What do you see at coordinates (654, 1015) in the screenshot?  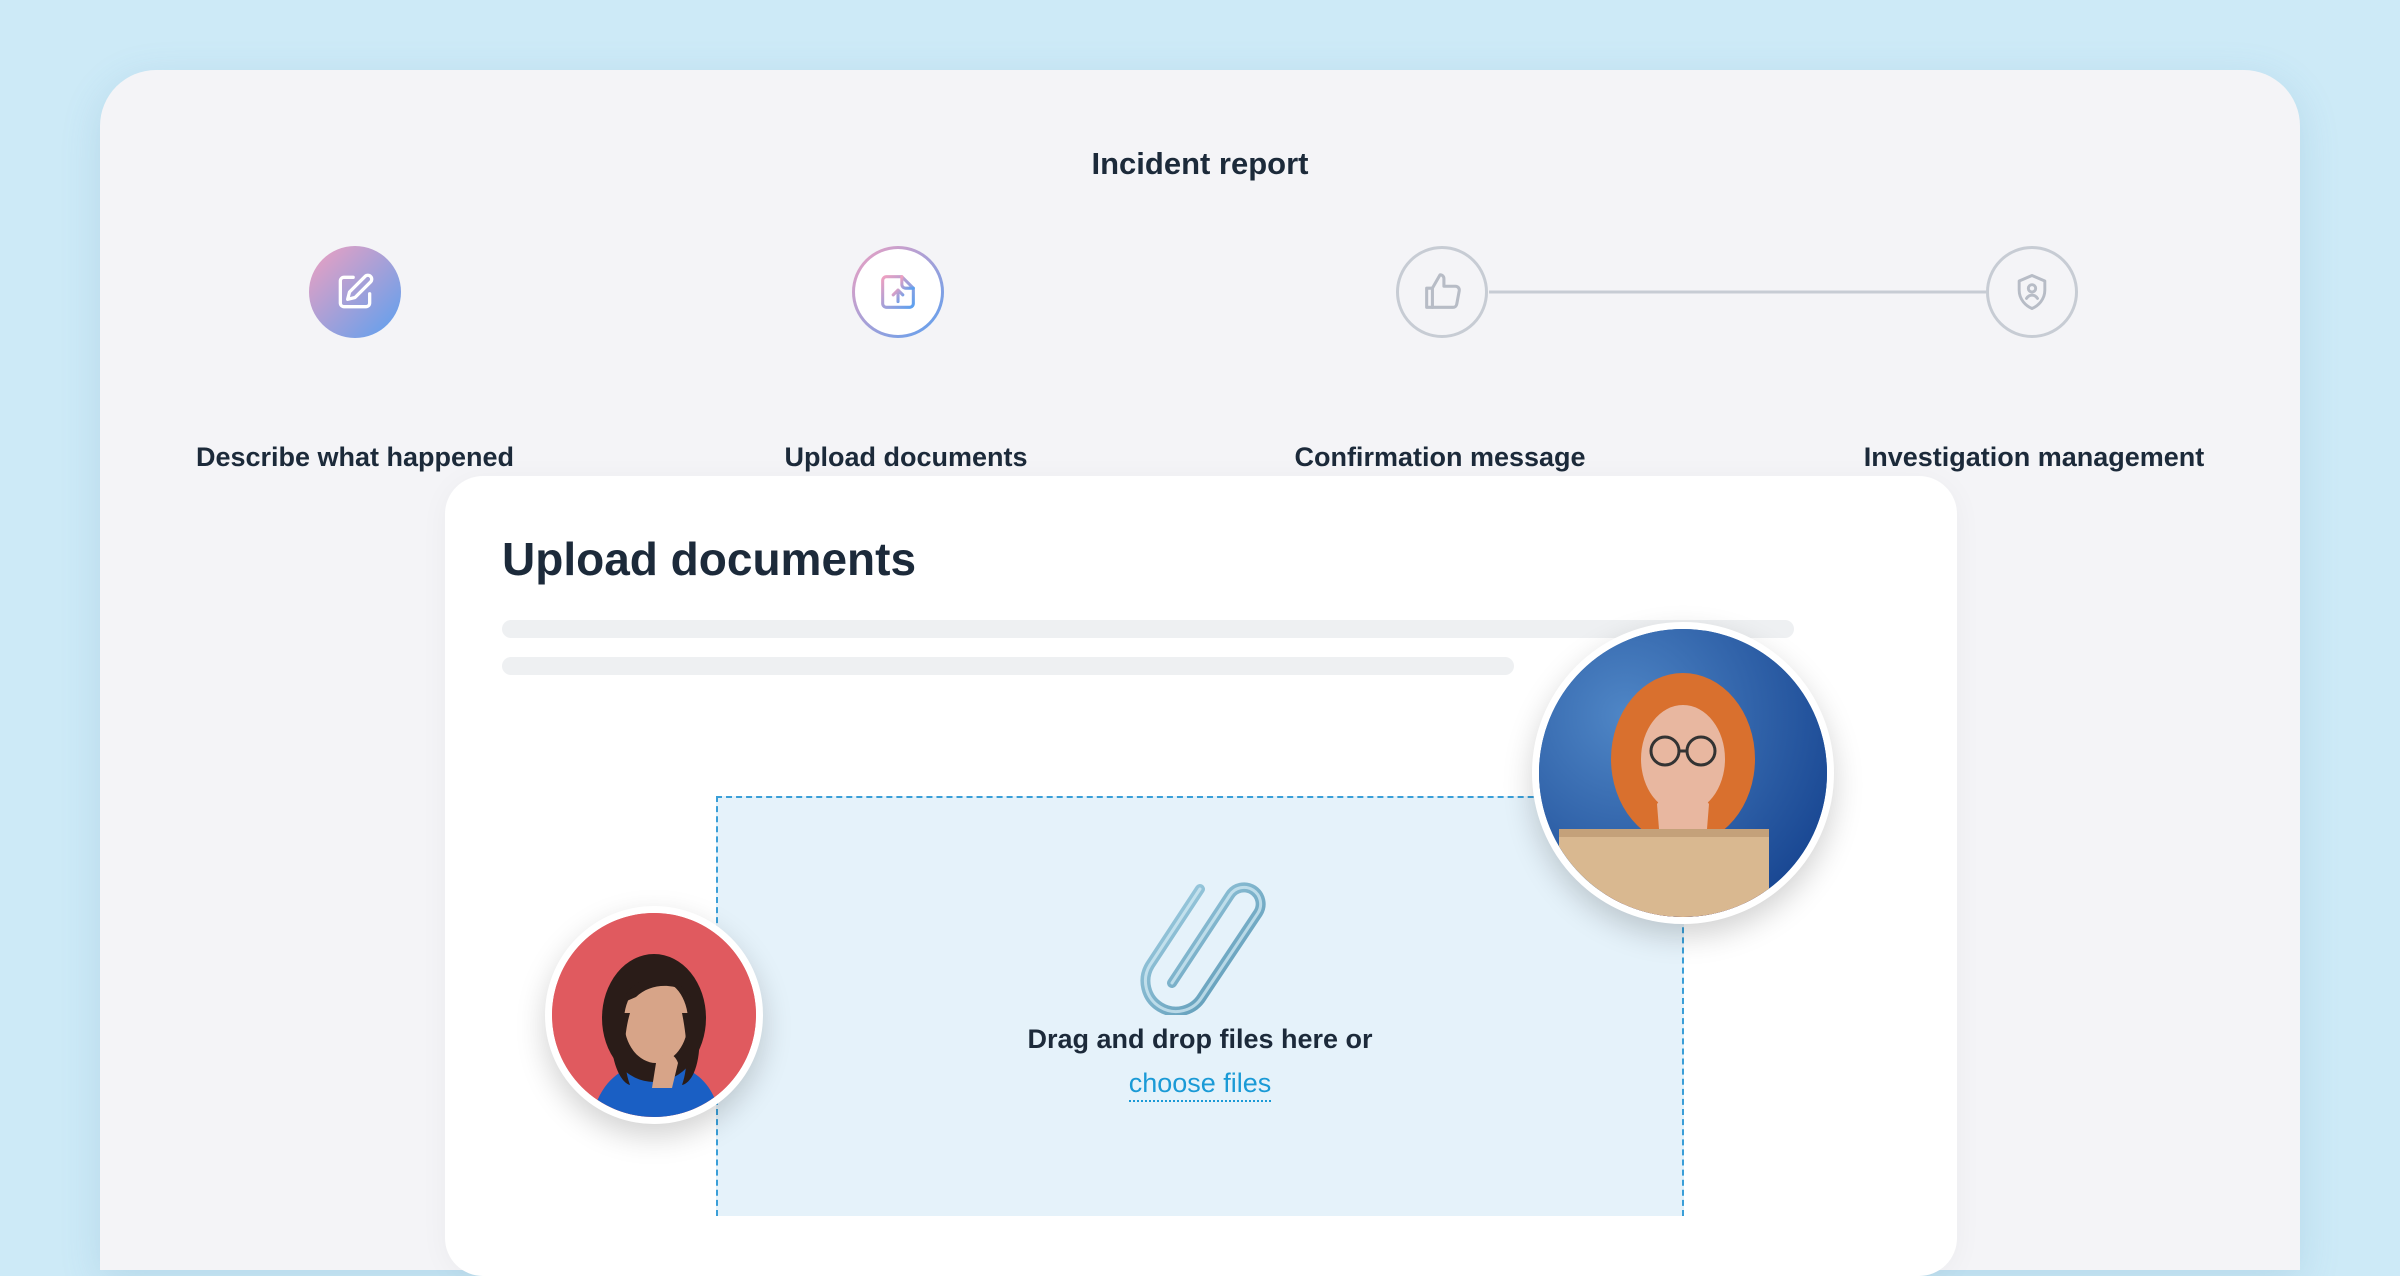 I see `avatar-woman-left` at bounding box center [654, 1015].